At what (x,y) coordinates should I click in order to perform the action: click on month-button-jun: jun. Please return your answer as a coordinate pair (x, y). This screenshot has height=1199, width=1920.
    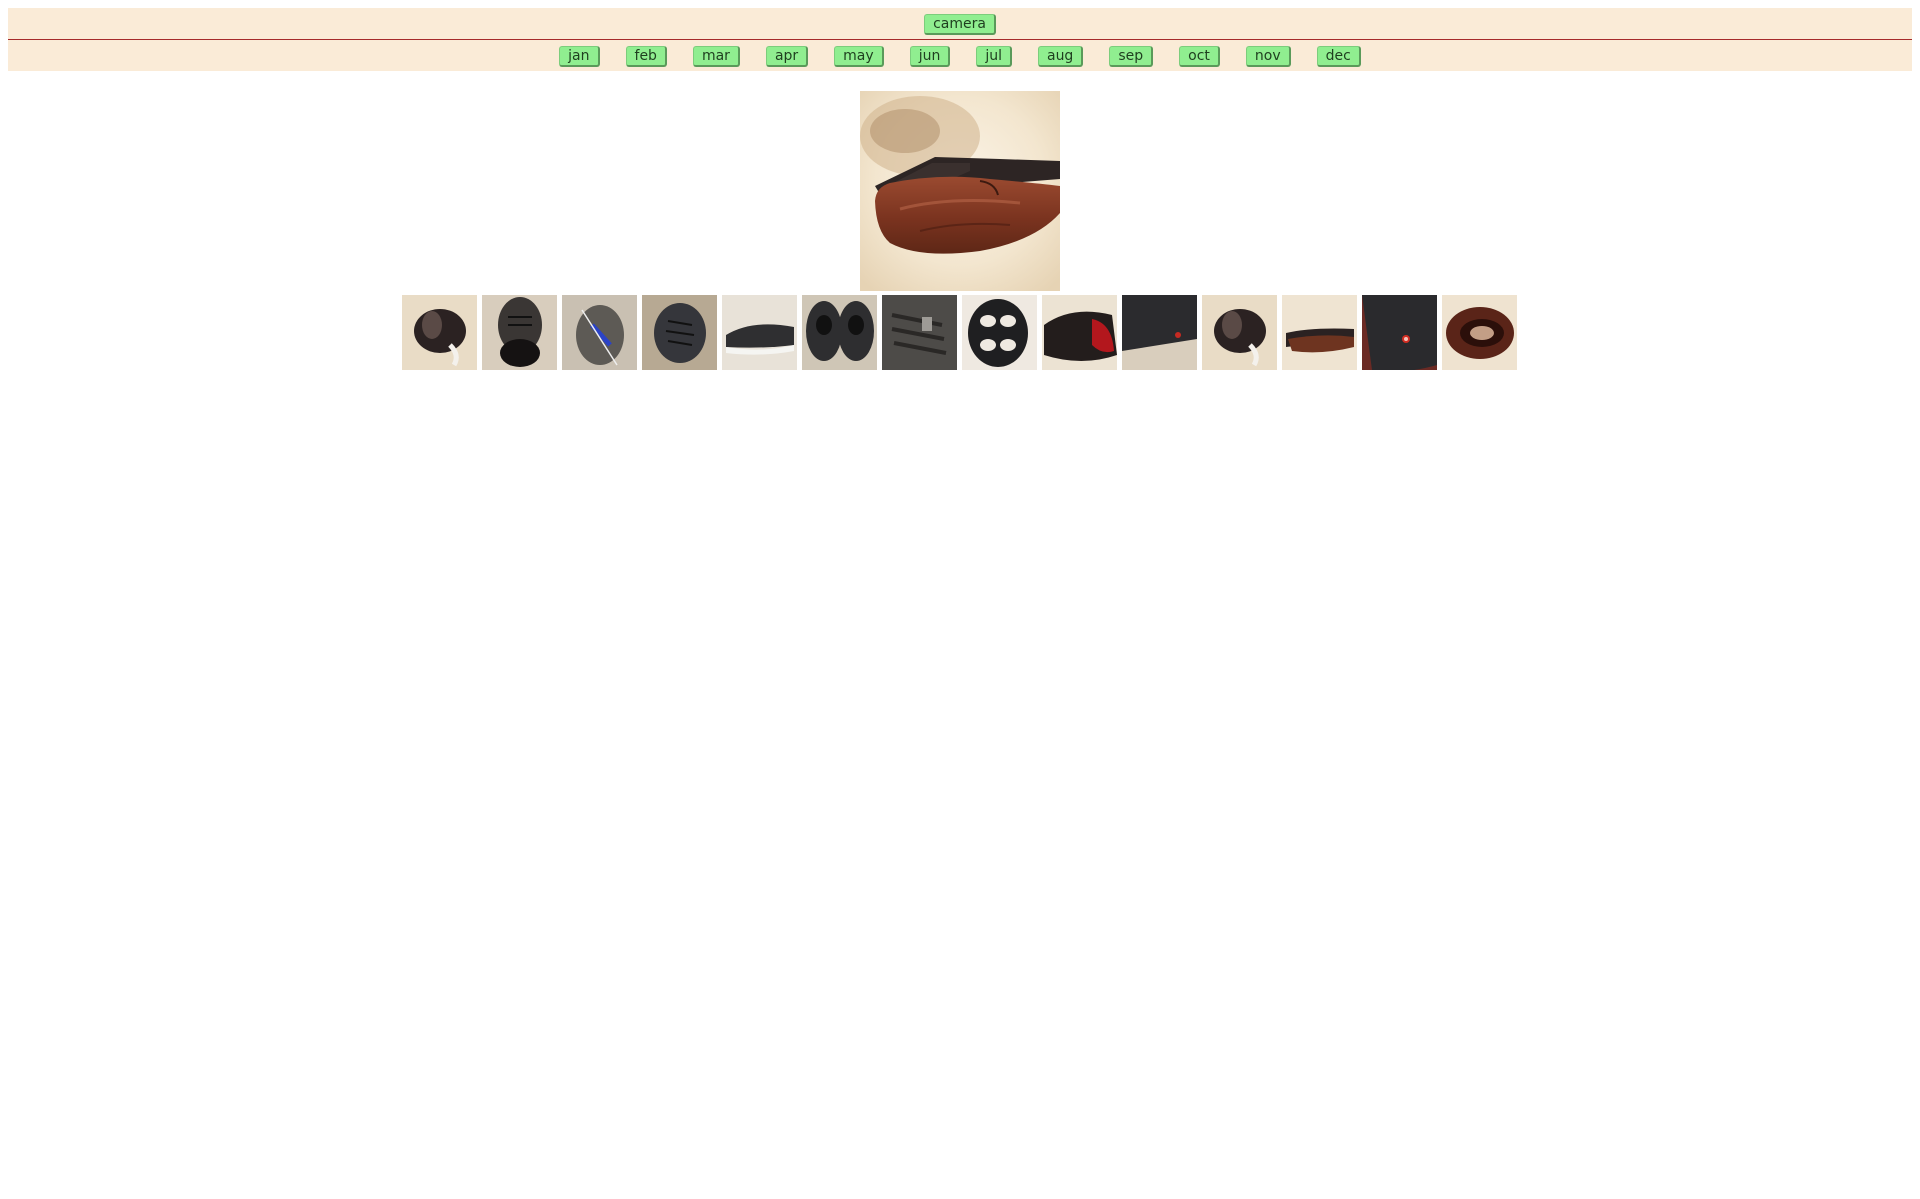
    Looking at the image, I should click on (930, 56).